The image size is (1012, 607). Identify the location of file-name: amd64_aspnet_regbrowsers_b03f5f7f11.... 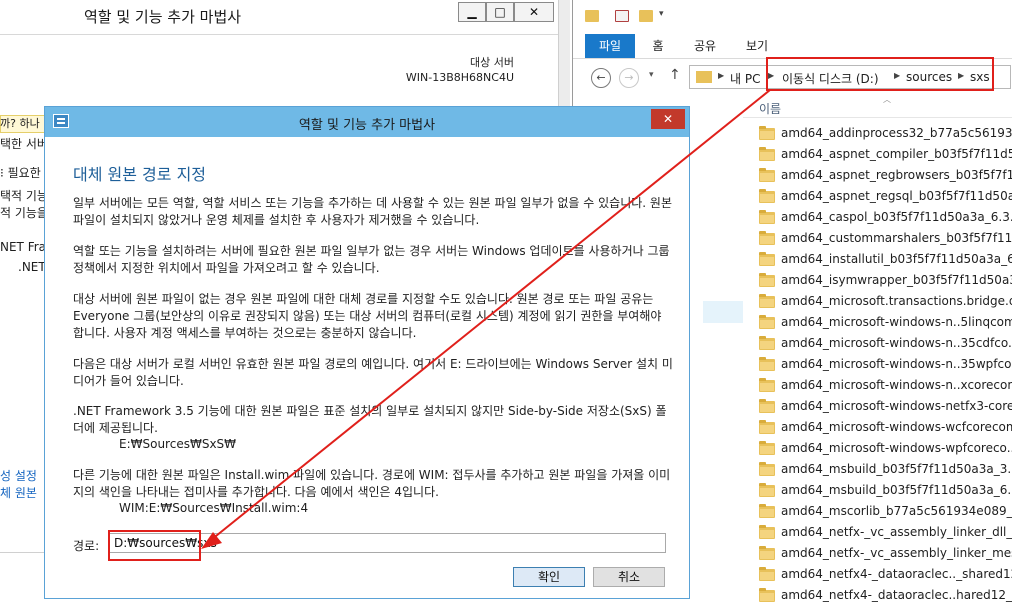
(896, 175).